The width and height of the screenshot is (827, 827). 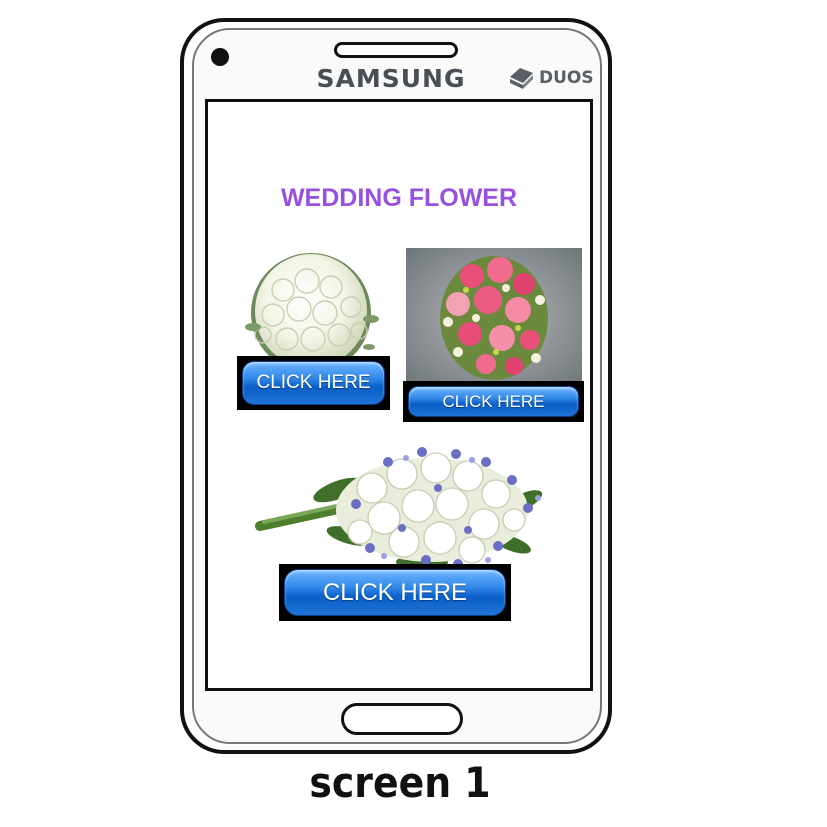 I want to click on card-3-click-here-button: CLICK HERE, so click(x=395, y=592).